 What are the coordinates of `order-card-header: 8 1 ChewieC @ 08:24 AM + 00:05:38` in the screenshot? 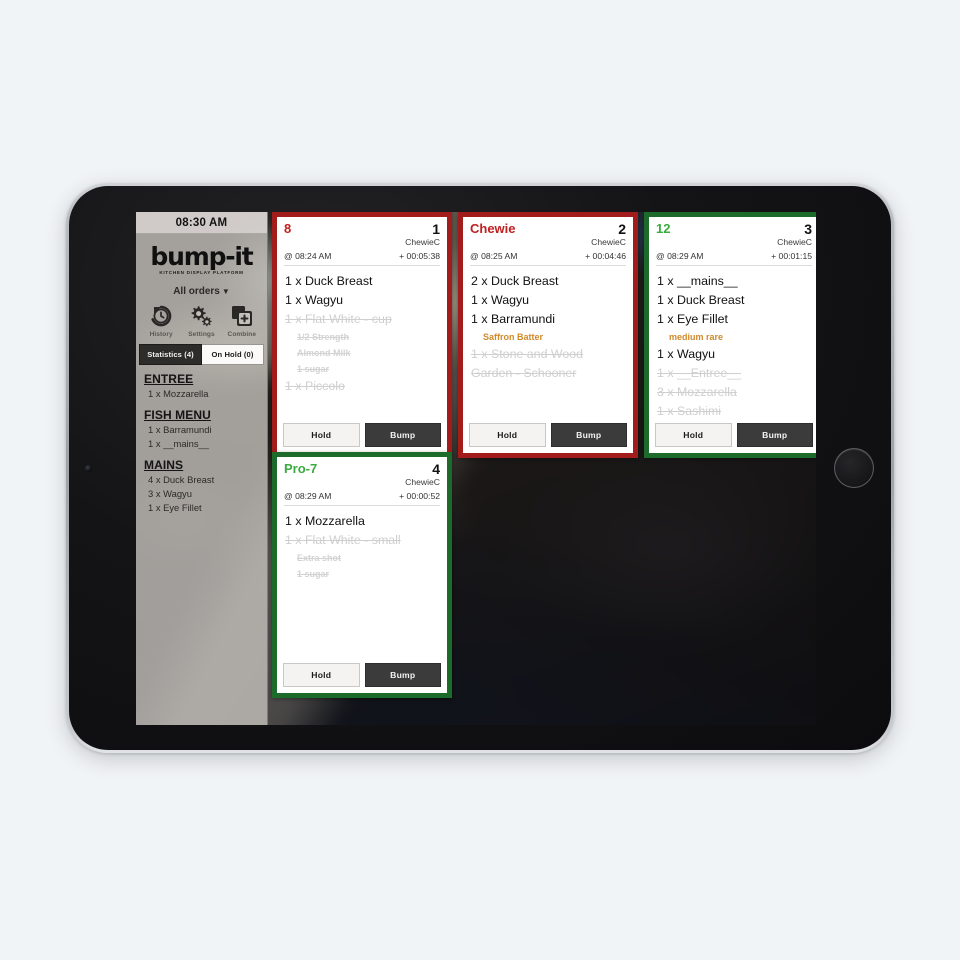 It's located at (362, 241).